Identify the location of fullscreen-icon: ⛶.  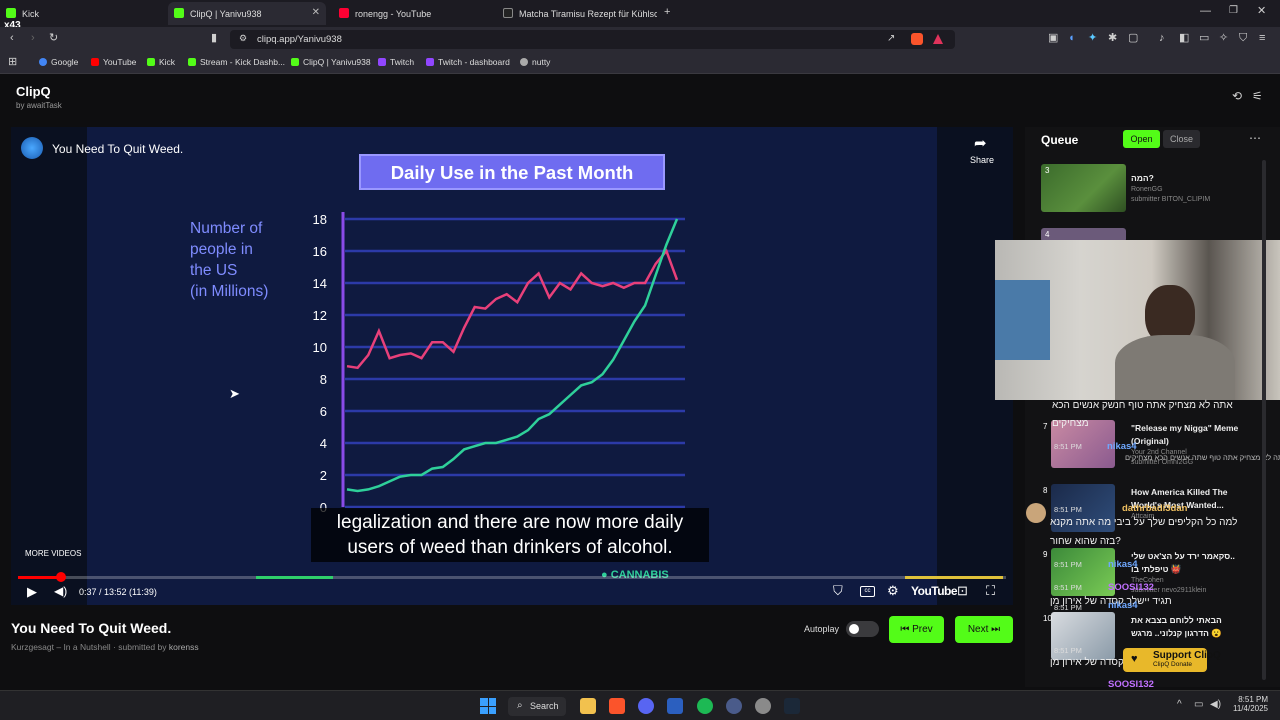
(990, 590).